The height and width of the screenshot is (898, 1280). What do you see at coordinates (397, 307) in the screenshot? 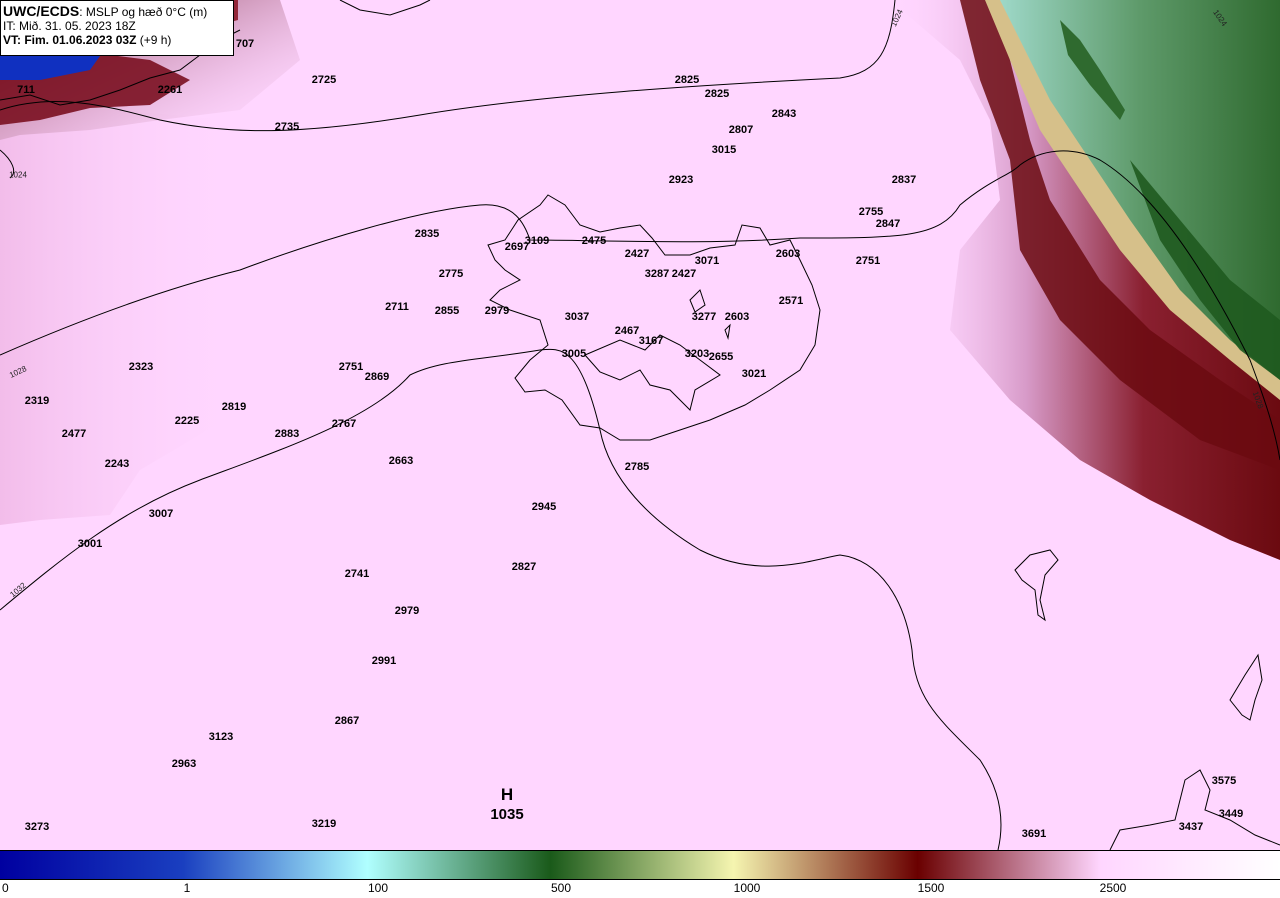
I see `station-value: 2711` at bounding box center [397, 307].